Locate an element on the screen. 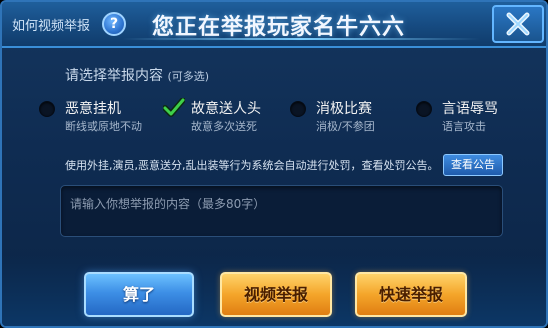  option-feeding: 故意送人头 故意多次送死 is located at coordinates (229, 118).